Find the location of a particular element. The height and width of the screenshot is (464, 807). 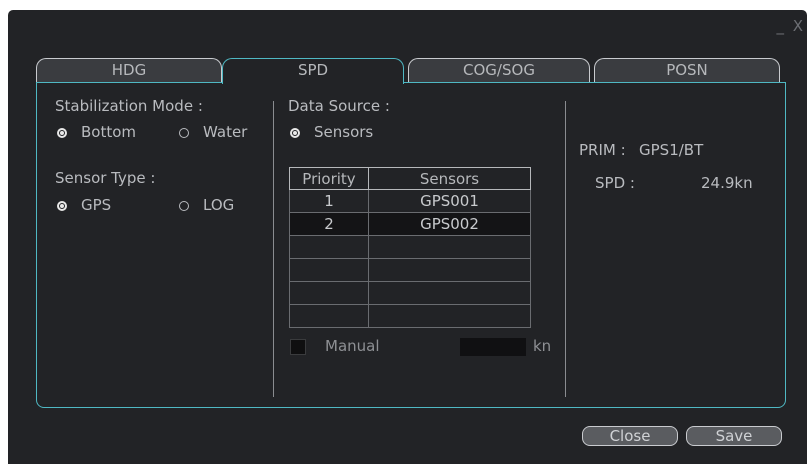

radio-bottom-label: Bottom is located at coordinates (108, 132).